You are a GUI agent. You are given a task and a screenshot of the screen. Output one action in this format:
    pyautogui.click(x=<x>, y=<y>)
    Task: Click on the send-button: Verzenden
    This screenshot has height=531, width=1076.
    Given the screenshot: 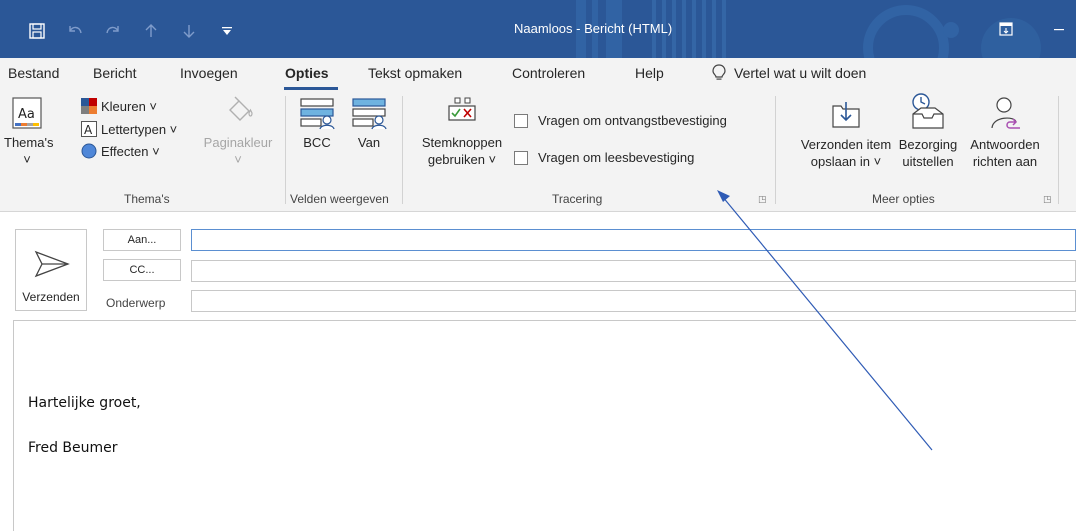 What is the action you would take?
    pyautogui.click(x=51, y=270)
    